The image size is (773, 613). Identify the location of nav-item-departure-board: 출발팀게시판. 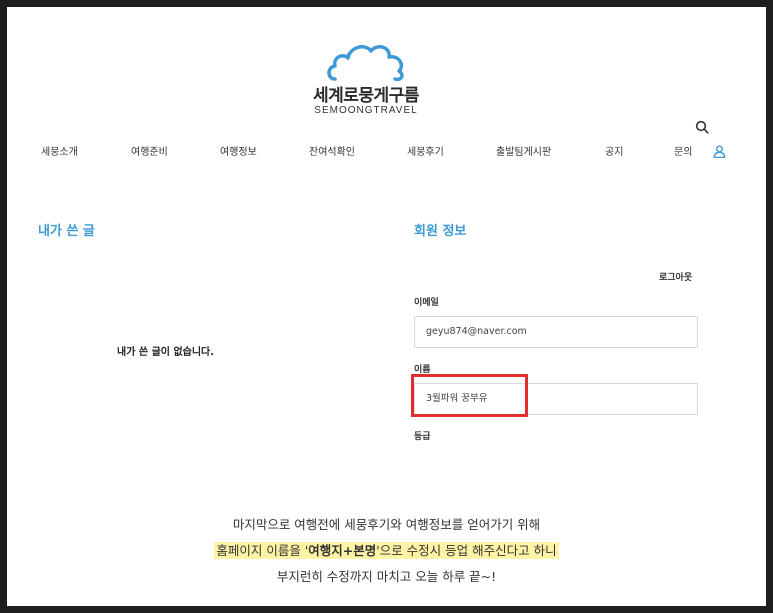
(523, 150).